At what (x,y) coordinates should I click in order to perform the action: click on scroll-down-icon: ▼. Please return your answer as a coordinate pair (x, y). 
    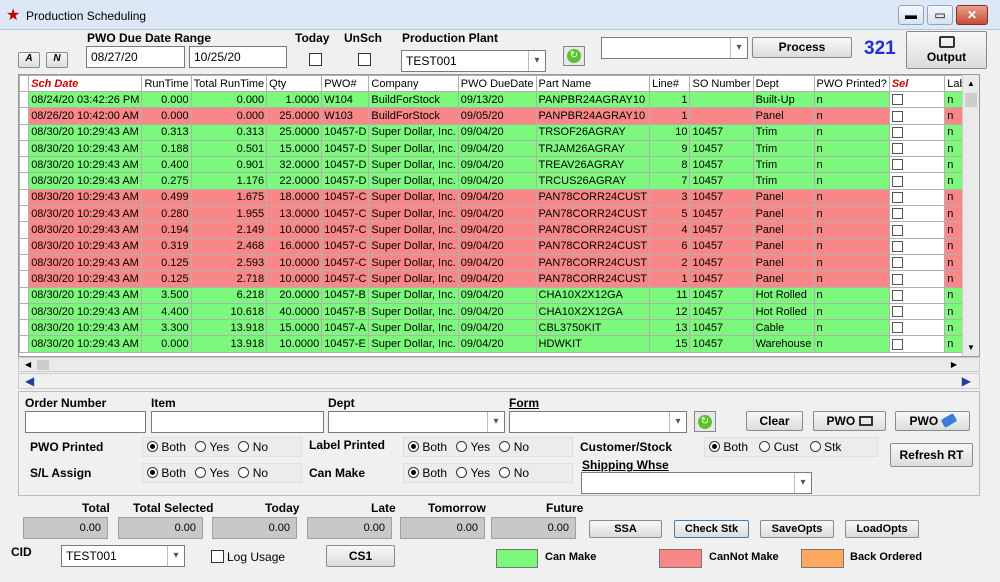
    Looking at the image, I should click on (971, 347).